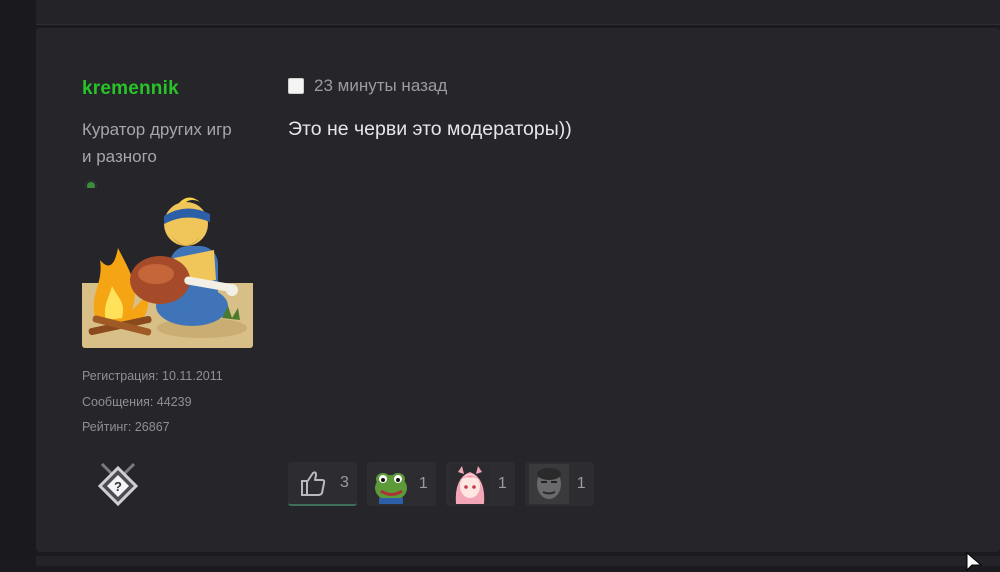 The width and height of the screenshot is (1000, 572). I want to click on rating-value: Рейтинг: 26867, so click(126, 427).